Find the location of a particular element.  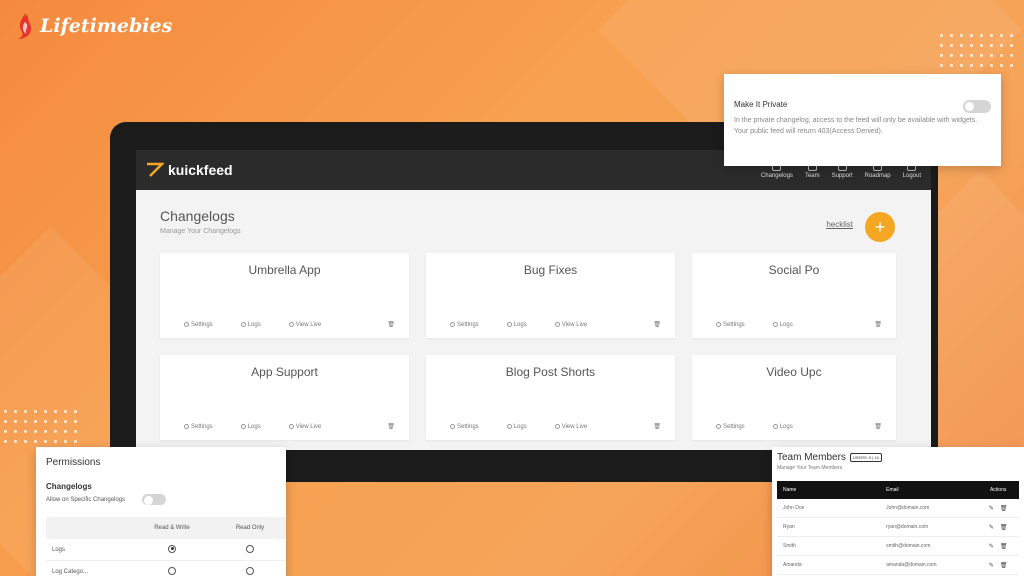

table-row: John Doe John@domain.com ✎ 🗑 is located at coordinates (898, 508).